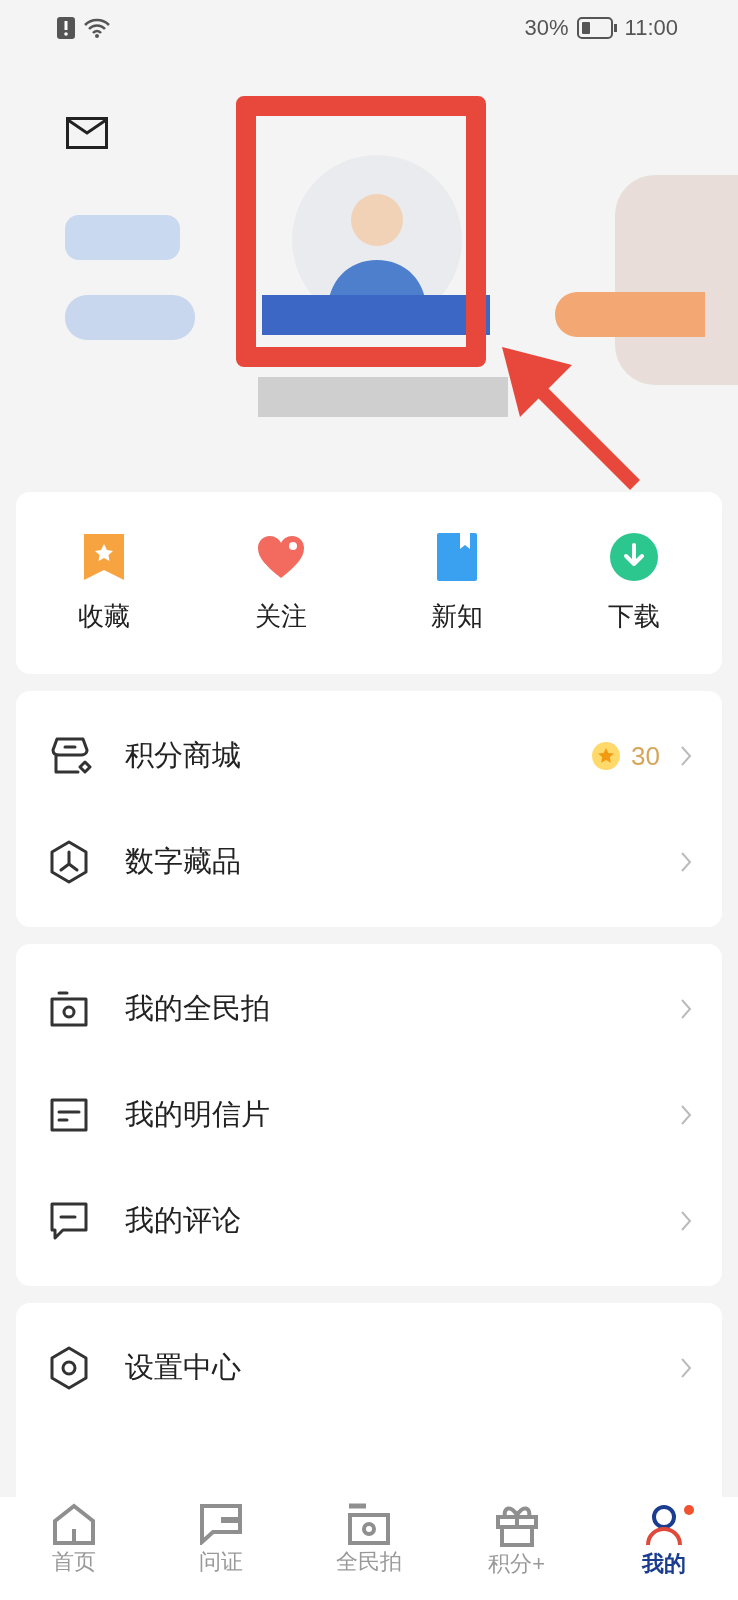 The height and width of the screenshot is (1600, 738). I want to click on chat-icon, so click(221, 1524).